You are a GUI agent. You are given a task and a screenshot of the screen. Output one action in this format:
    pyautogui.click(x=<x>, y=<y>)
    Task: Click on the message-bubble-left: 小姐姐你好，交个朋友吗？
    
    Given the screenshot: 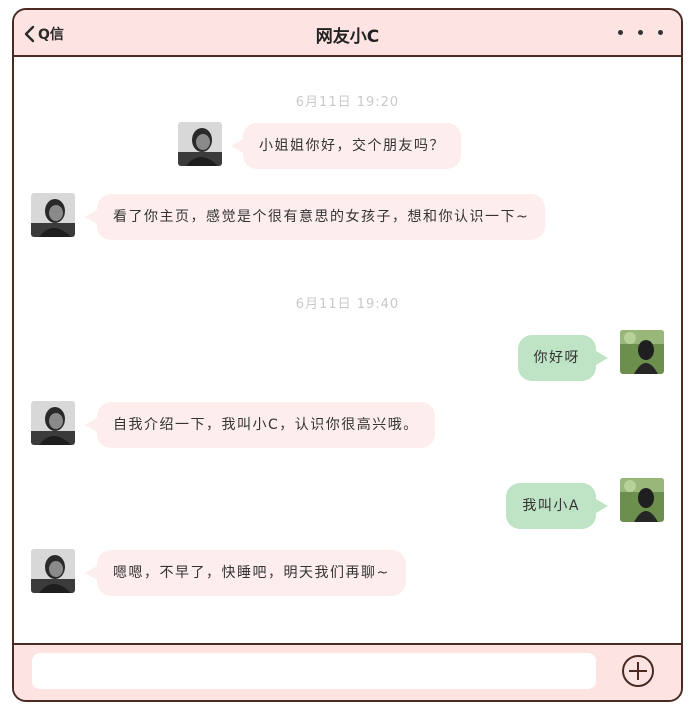 What is the action you would take?
    pyautogui.click(x=346, y=146)
    